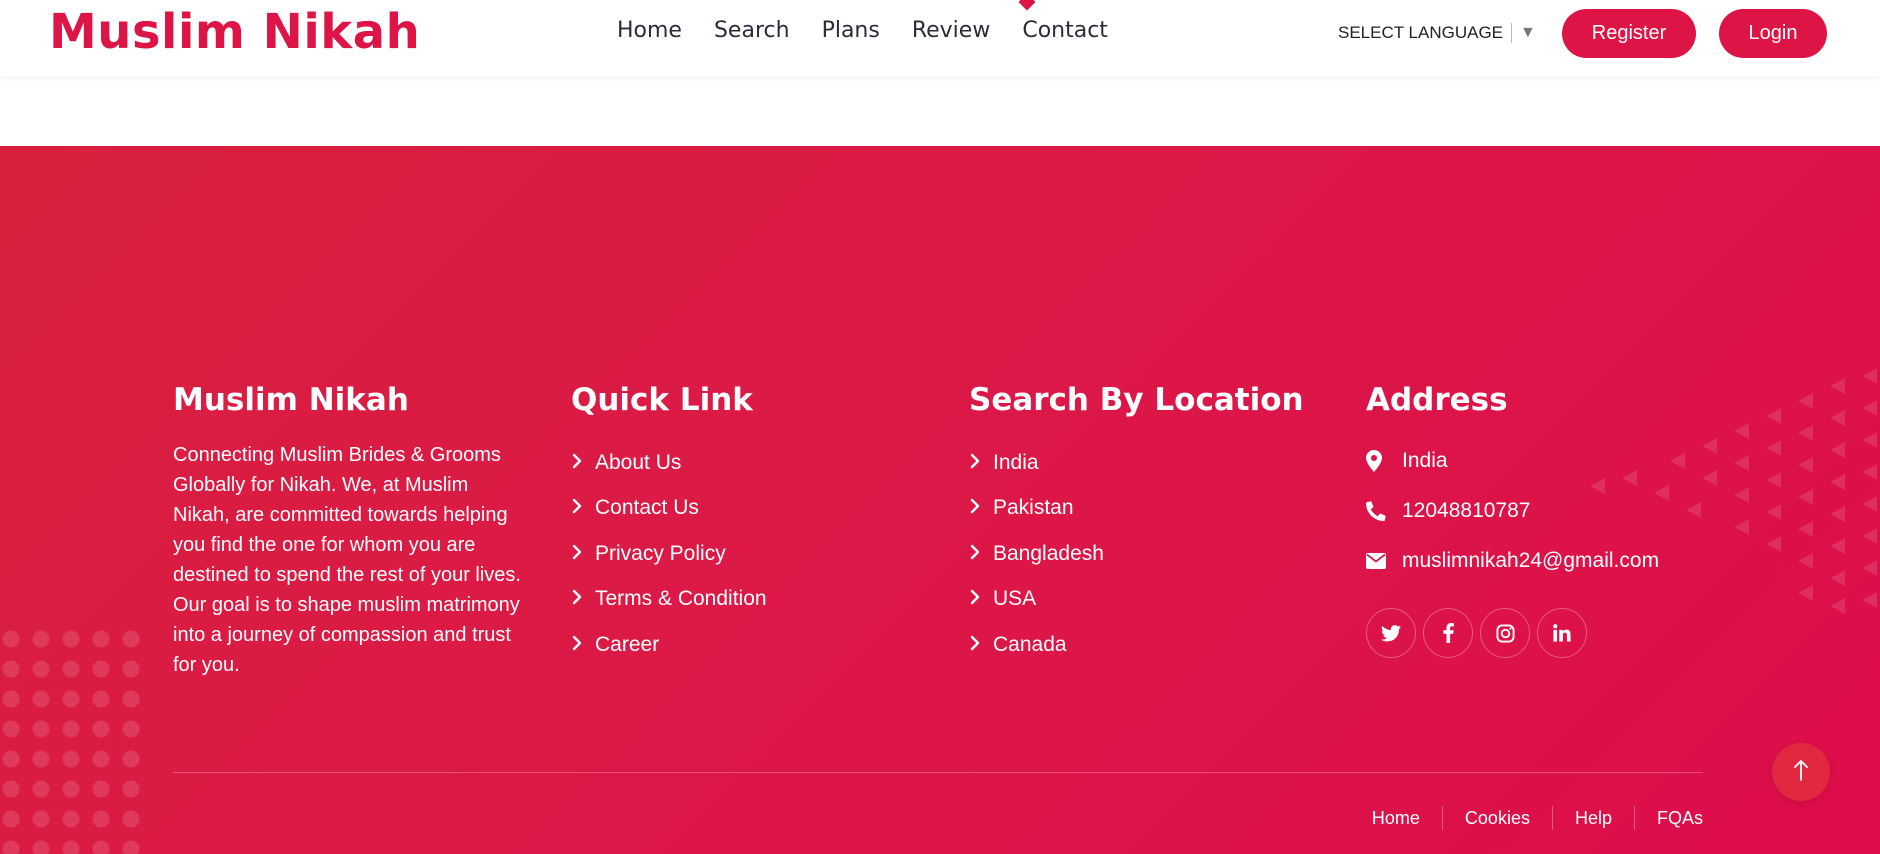 The image size is (1880, 854). I want to click on quick-link-privacy-policy: Privacy Policy, so click(669, 554).